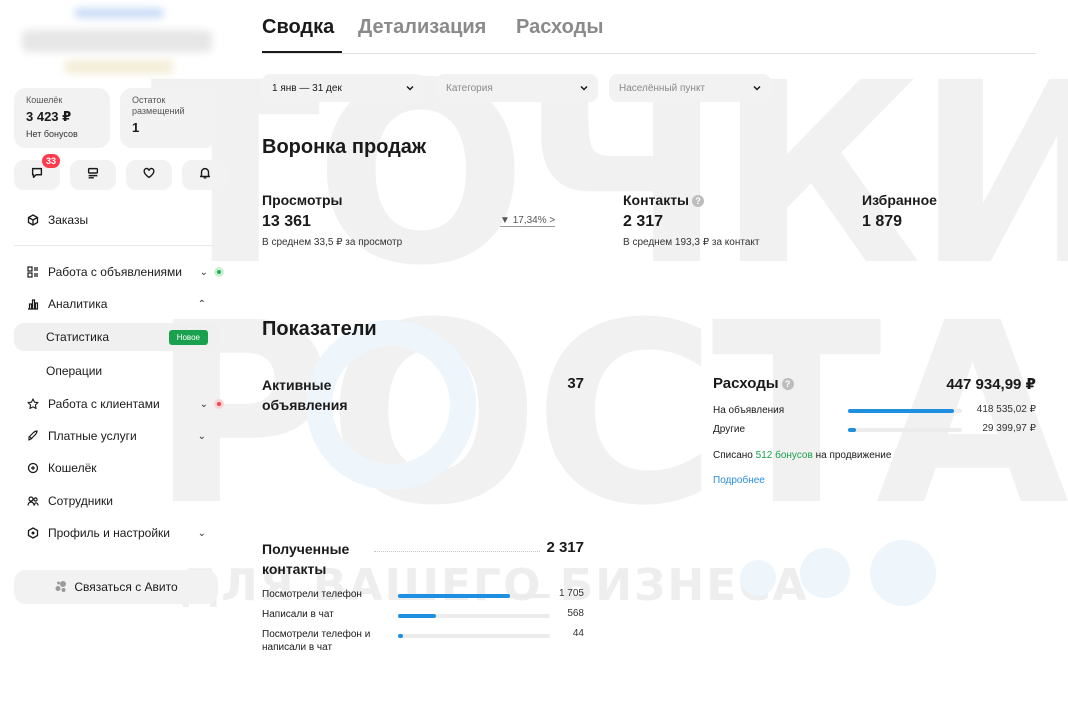 Image resolution: width=1068 pixels, height=712 pixels. Describe the element at coordinates (286, 221) in the screenshot. I see `views-value: 13 361` at that location.